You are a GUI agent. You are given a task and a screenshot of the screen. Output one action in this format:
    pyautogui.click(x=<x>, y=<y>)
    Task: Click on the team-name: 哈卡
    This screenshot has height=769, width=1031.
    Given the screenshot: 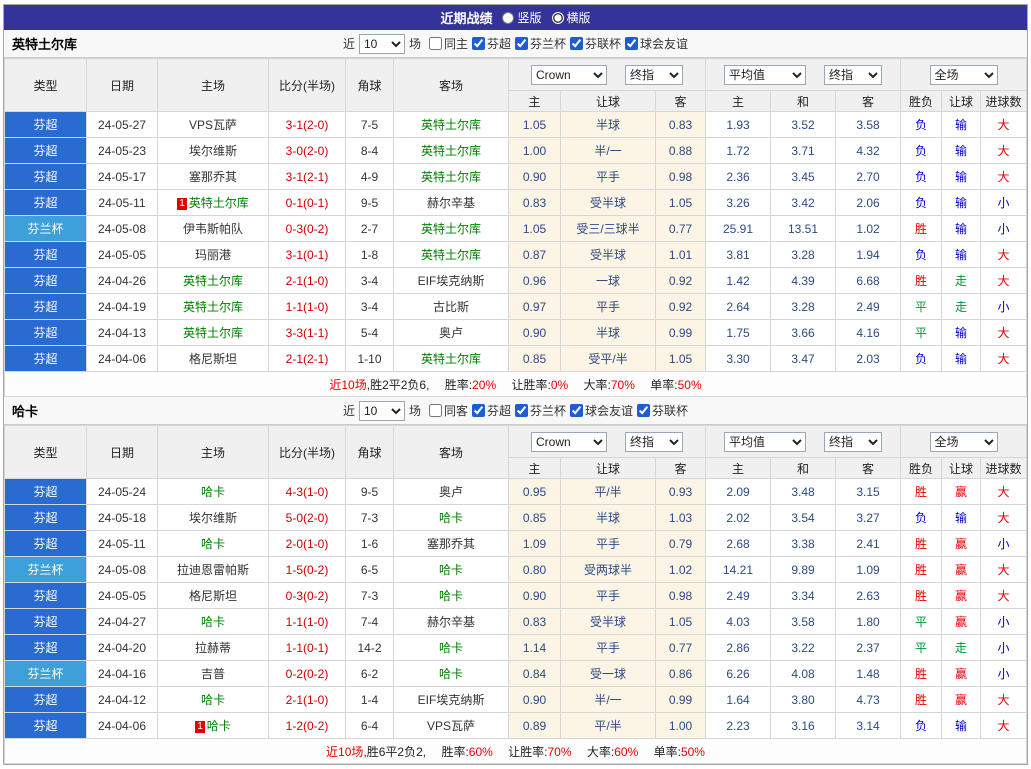 What is the action you would take?
    pyautogui.click(x=25, y=411)
    